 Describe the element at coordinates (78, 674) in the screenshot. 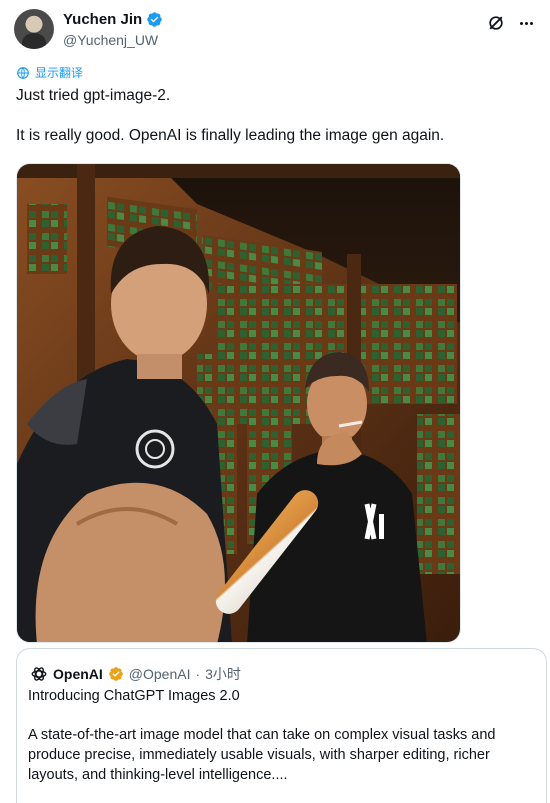

I see `quoted-author-name: OpenAI` at that location.